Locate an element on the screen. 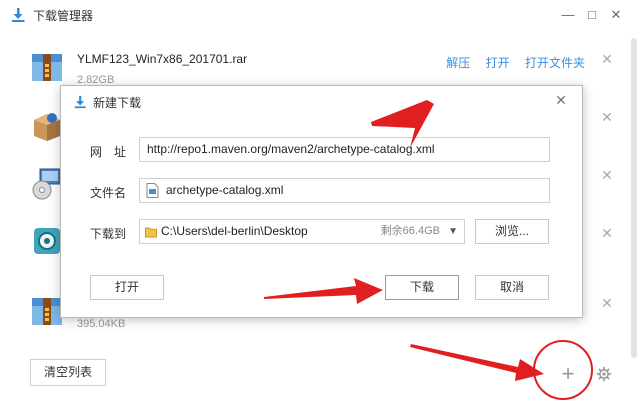 This screenshot has height=402, width=641. filename-input: archetype-catalog.xml is located at coordinates (344, 190).